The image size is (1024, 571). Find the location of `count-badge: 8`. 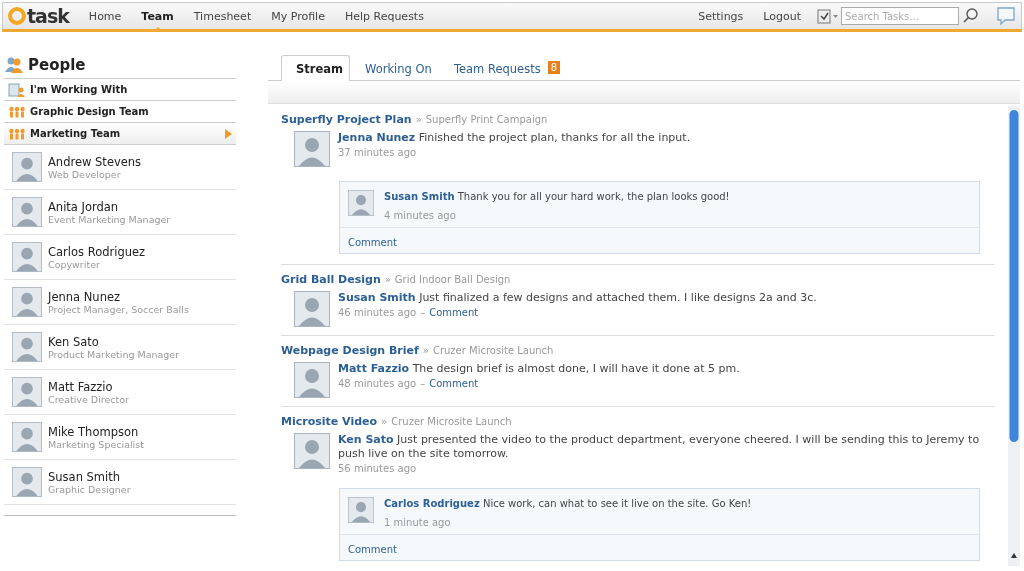

count-badge: 8 is located at coordinates (554, 67).